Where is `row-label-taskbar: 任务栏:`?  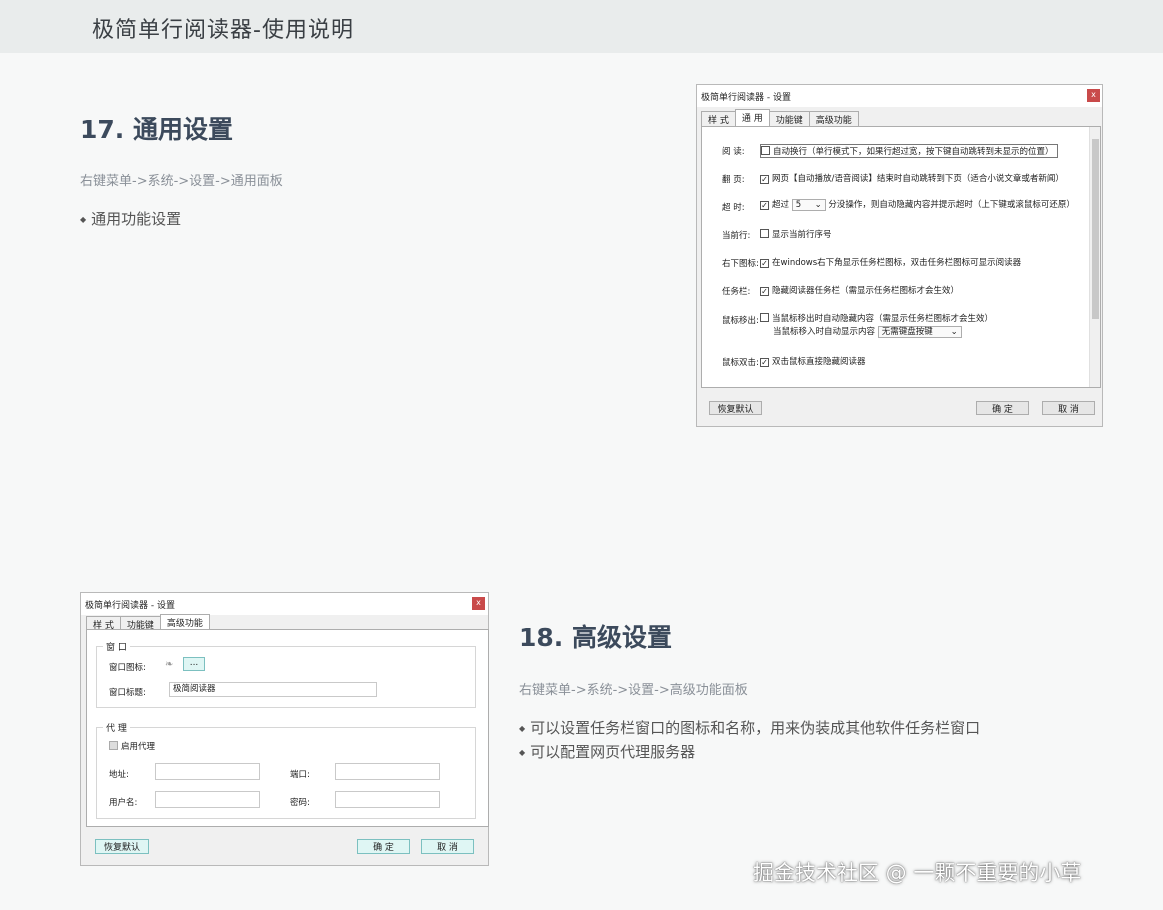
row-label-taskbar: 任务栏: is located at coordinates (736, 292).